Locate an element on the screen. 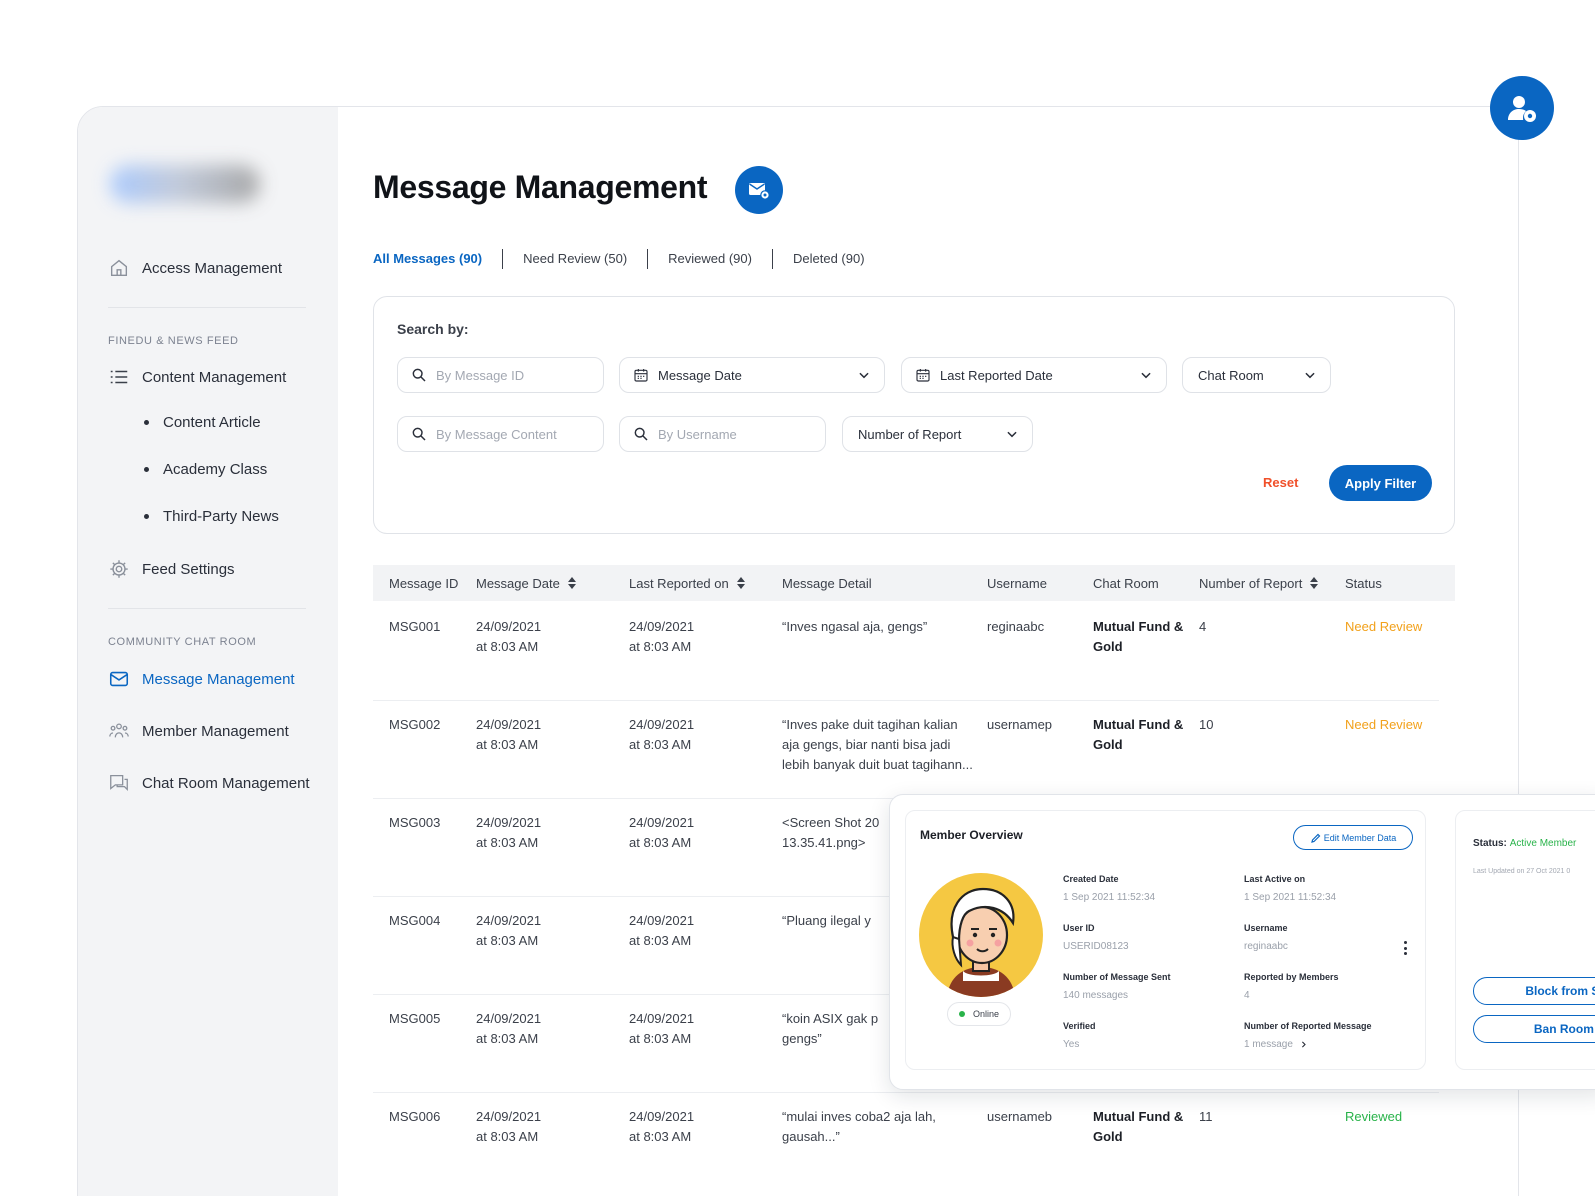  username-search-input: By Username is located at coordinates (722, 434).